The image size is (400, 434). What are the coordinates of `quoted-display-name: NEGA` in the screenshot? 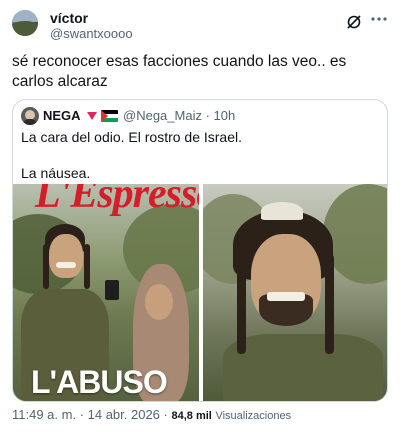 It's located at (62, 116).